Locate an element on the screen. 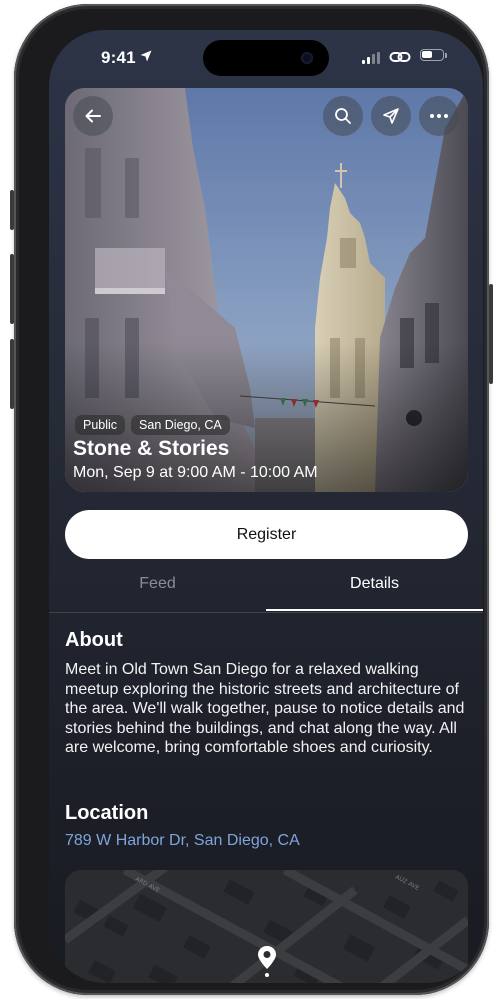  back-arrow-icon is located at coordinates (93, 116).